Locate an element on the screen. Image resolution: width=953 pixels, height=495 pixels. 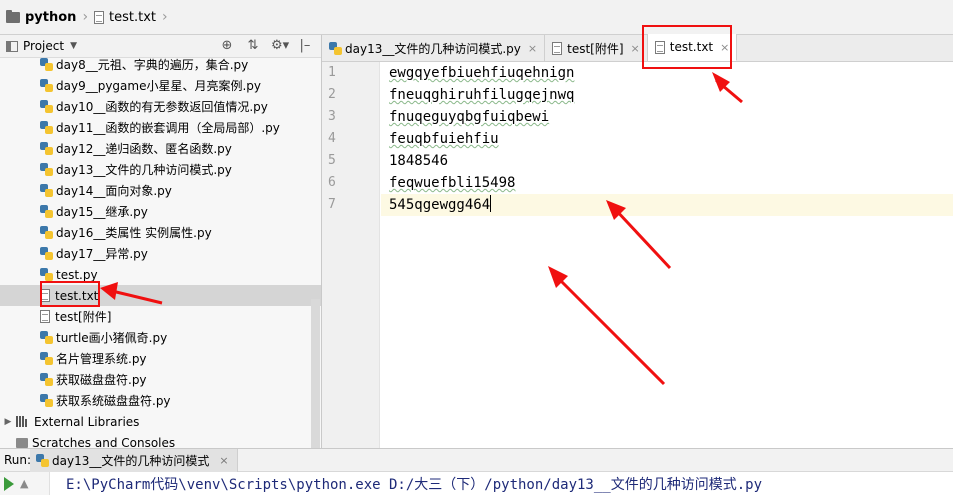
tree-item-label: day14__面向对象.py is located at coordinates (114, 191).